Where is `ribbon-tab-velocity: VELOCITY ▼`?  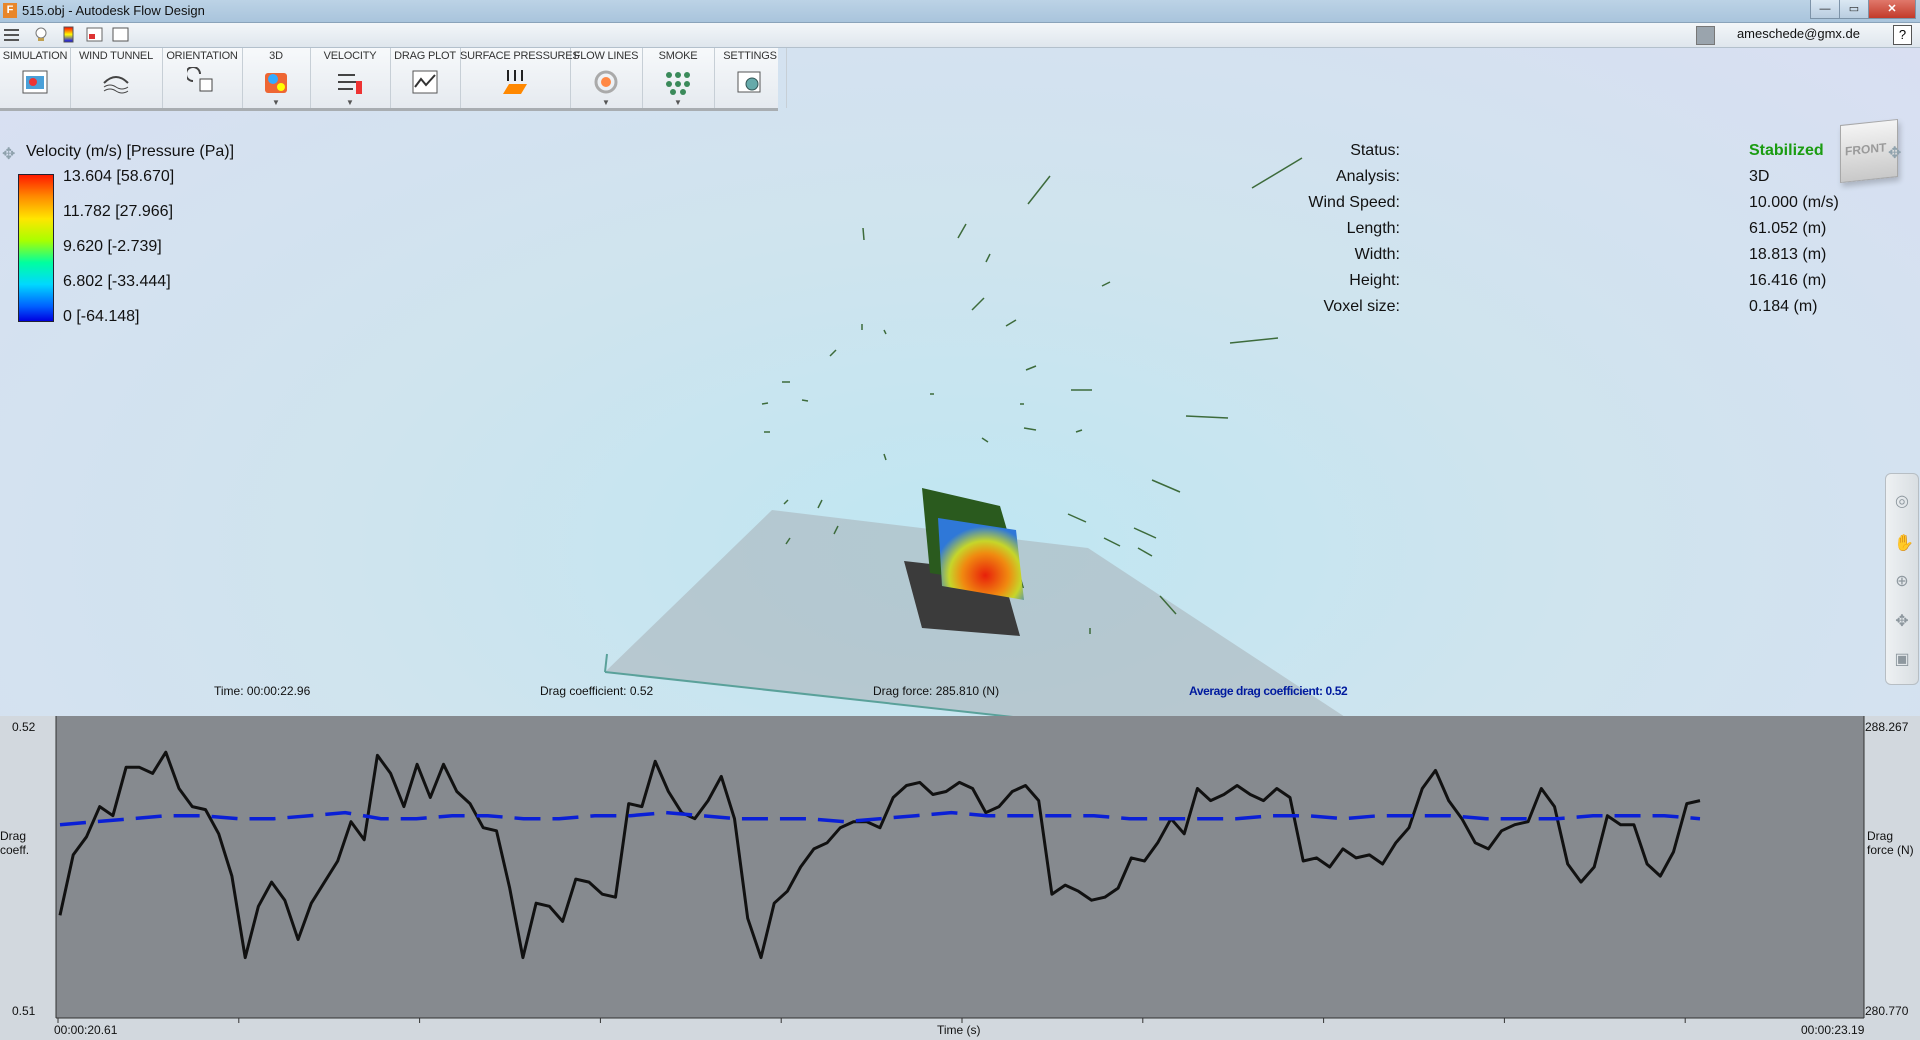 ribbon-tab-velocity: VELOCITY ▼ is located at coordinates (350, 78).